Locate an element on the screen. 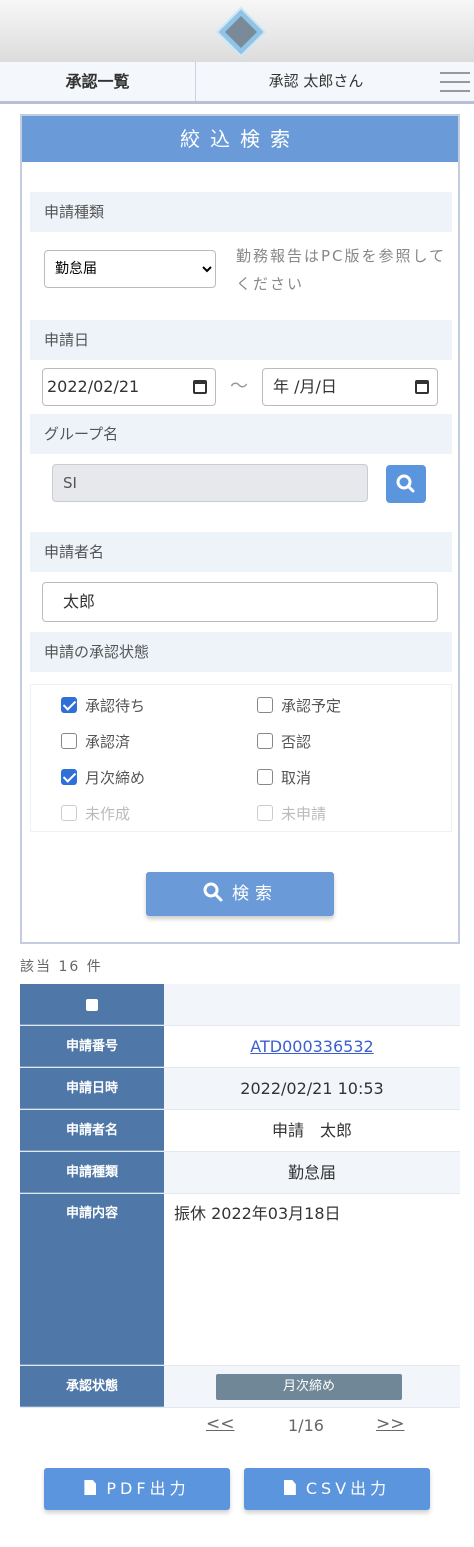 This screenshot has width=474, height=1547. table-row is located at coordinates (240, 1005).